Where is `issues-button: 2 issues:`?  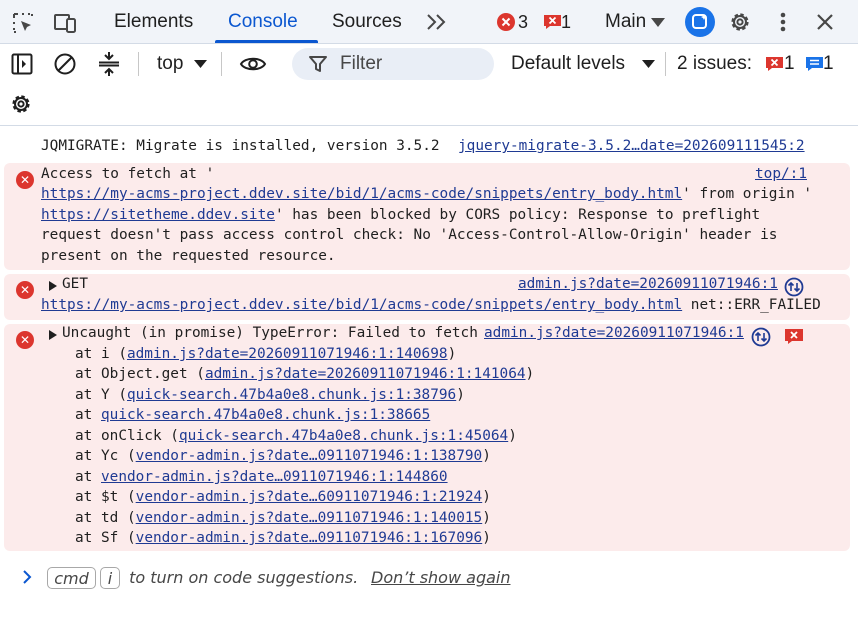
issues-button: 2 issues: is located at coordinates (714, 64).